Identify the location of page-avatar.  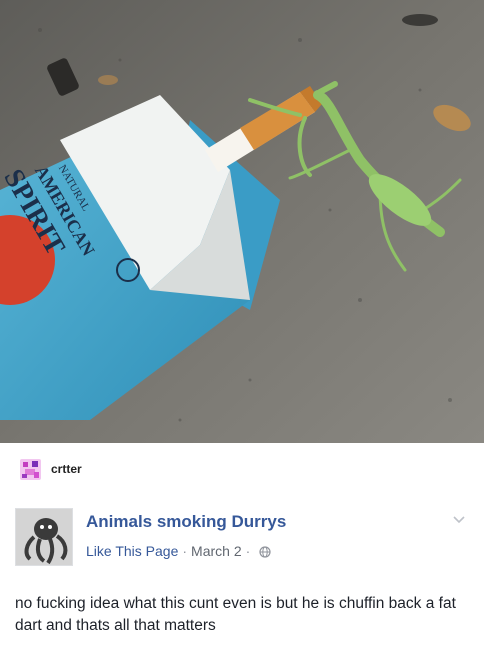
(44, 537).